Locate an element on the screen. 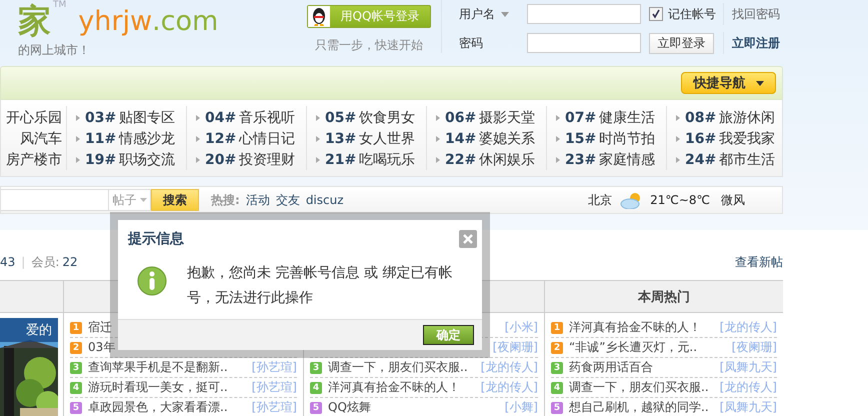 The width and height of the screenshot is (868, 416). search-field is located at coordinates (55, 200).